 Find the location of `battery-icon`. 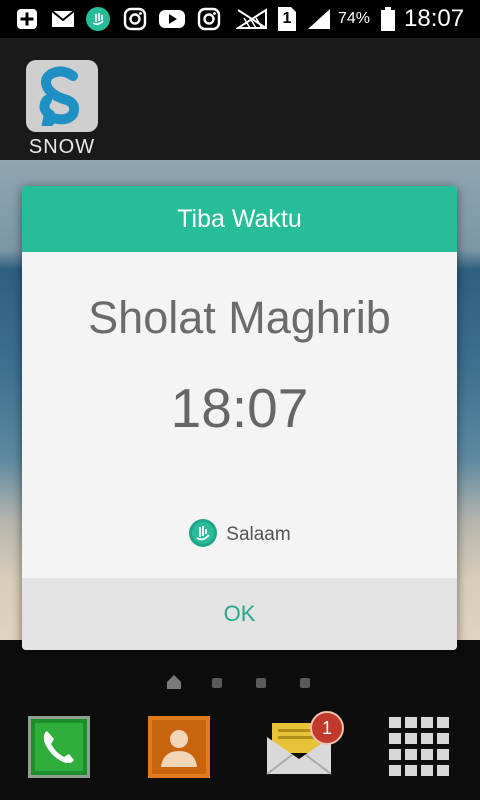

battery-icon is located at coordinates (388, 19).